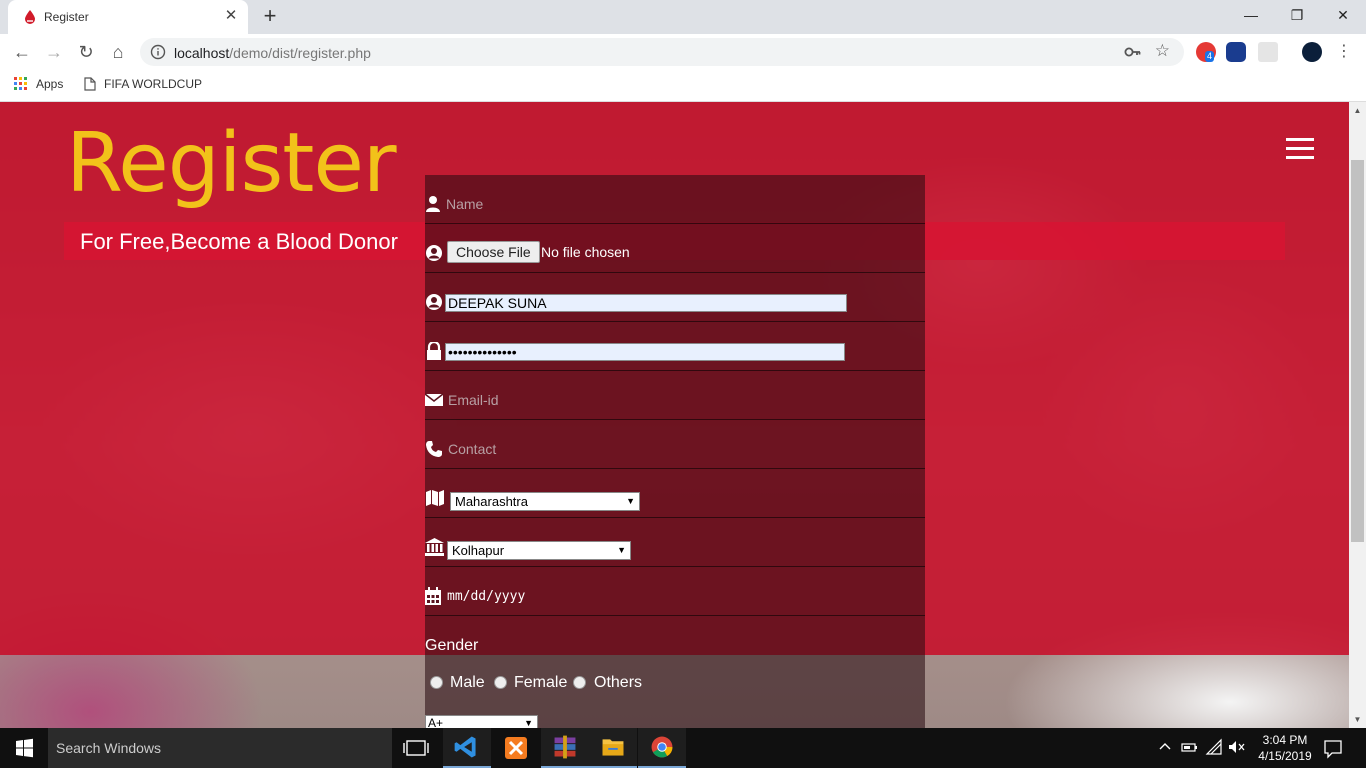  I want to click on address-bar: localhost/demo/dist/register.php ☆, so click(662, 52).